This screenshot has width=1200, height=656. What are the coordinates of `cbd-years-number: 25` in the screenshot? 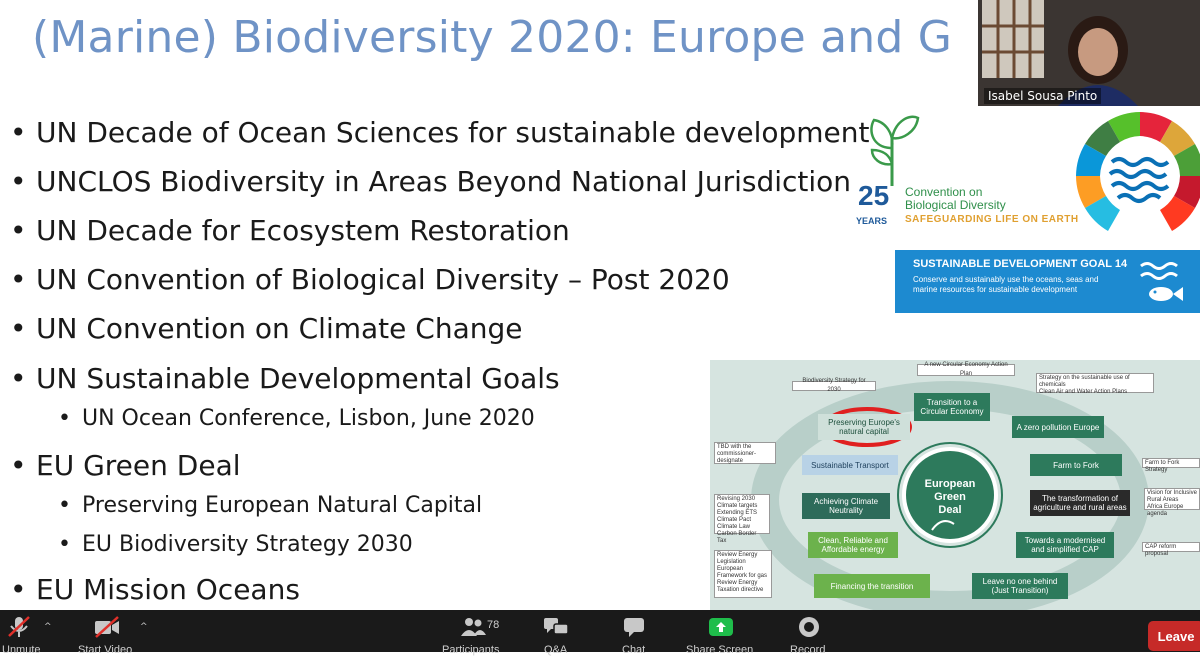 It's located at (874, 195).